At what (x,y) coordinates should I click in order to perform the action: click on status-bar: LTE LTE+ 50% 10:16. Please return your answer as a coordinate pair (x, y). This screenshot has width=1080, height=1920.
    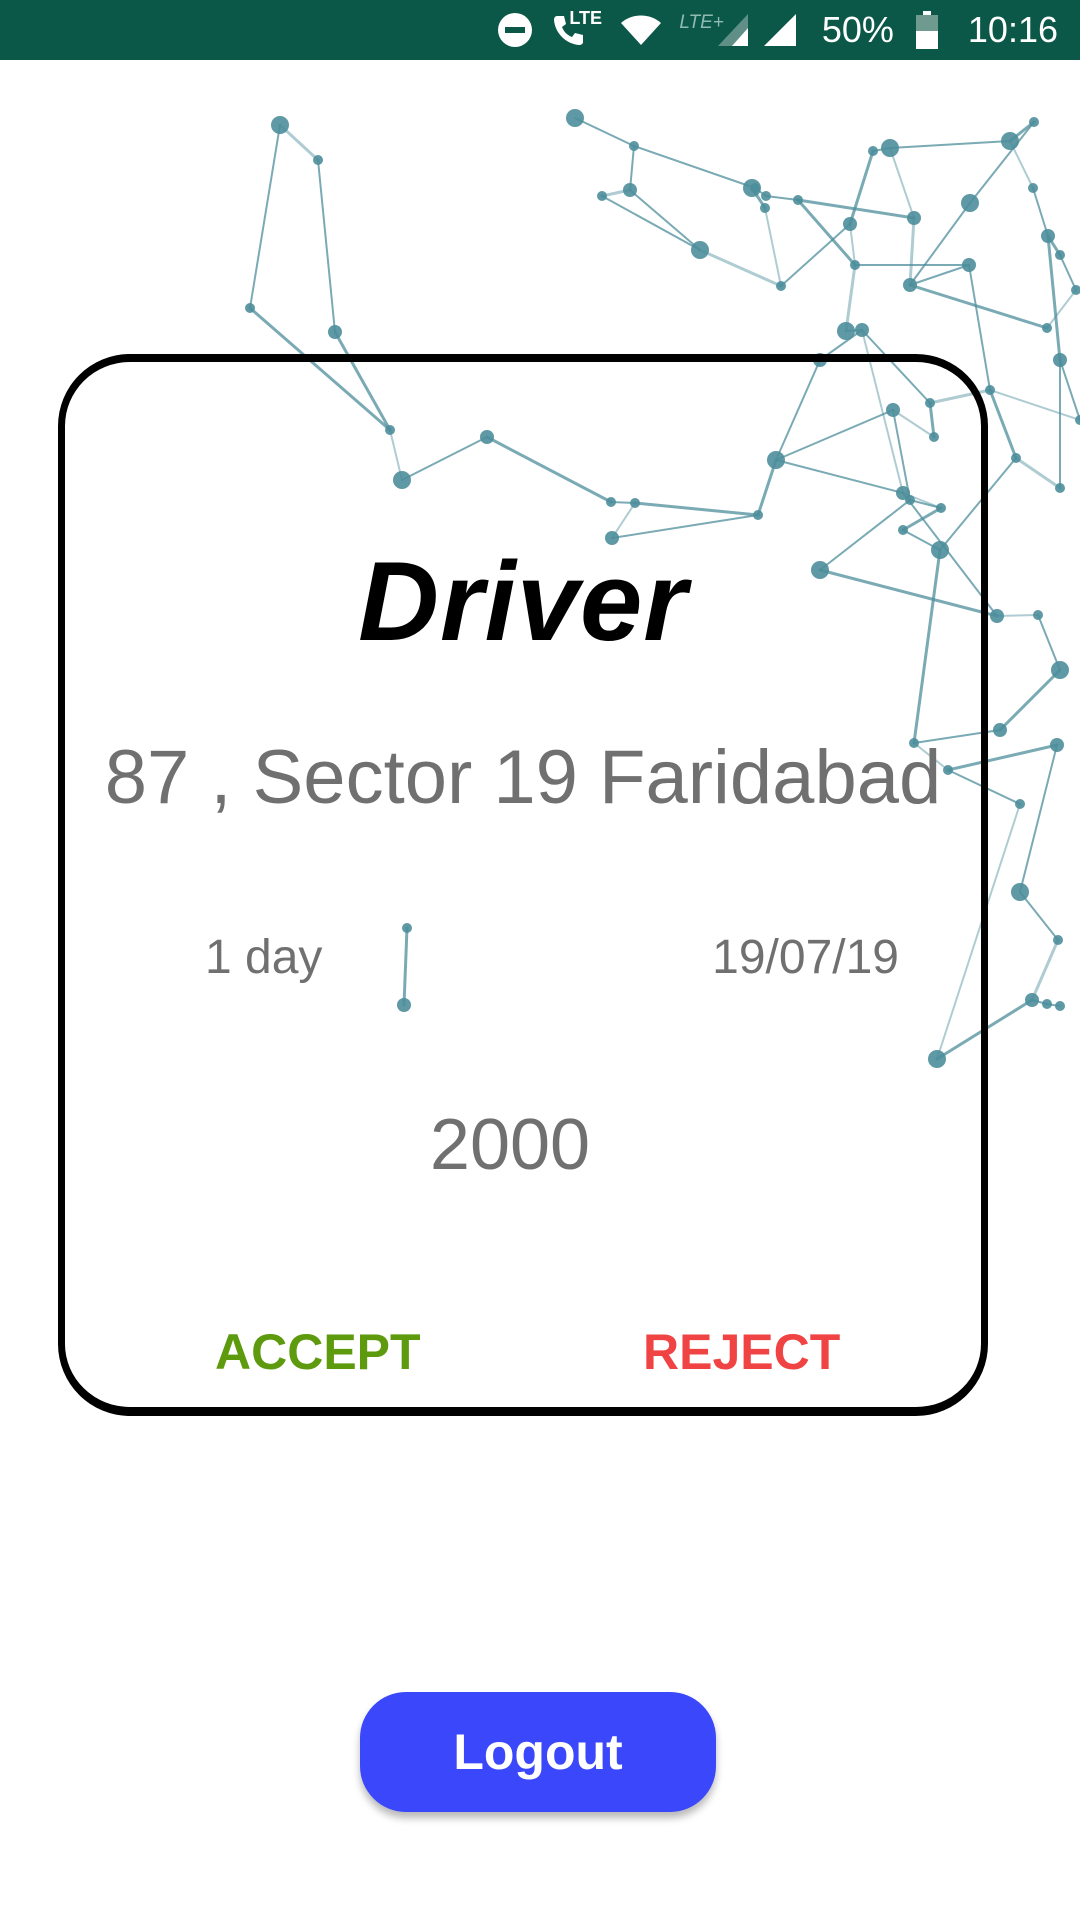
    Looking at the image, I should click on (540, 30).